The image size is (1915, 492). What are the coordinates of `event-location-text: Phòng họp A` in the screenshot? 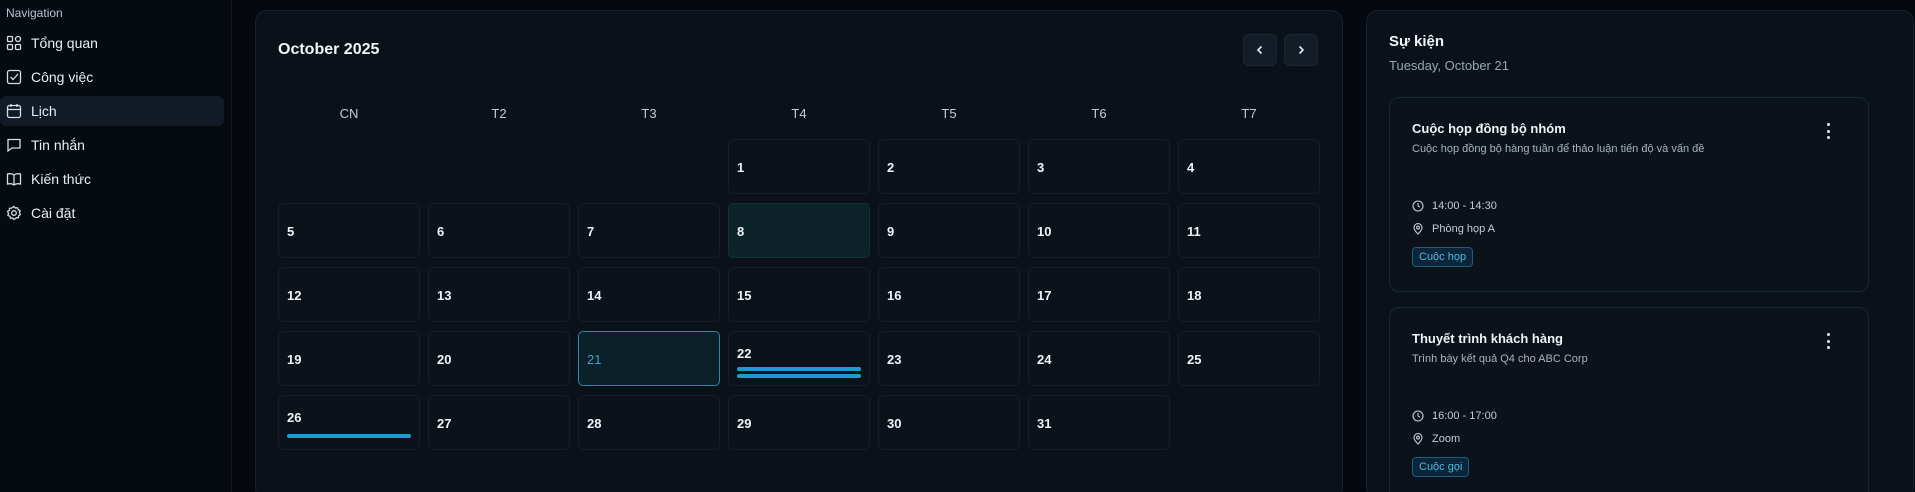 It's located at (1464, 229).